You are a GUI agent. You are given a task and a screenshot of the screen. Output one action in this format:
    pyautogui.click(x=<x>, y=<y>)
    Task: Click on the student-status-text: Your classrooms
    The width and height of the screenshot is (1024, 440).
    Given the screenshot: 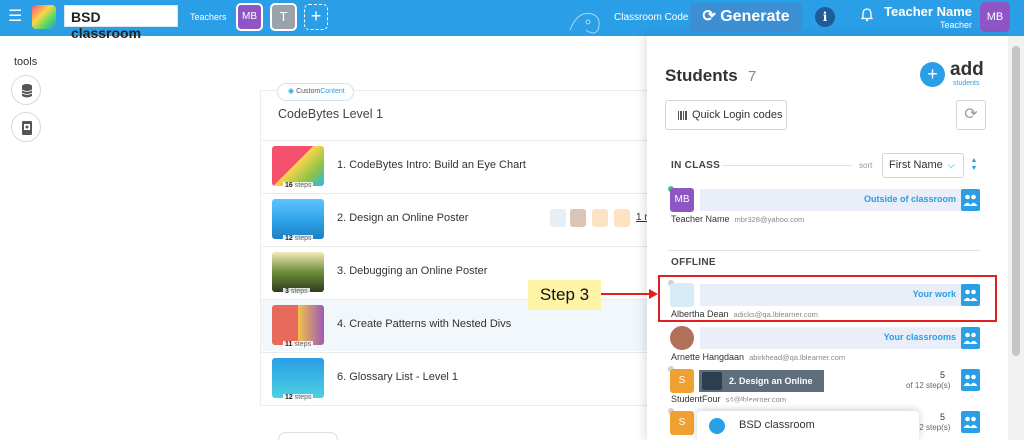 What is the action you would take?
    pyautogui.click(x=919, y=337)
    